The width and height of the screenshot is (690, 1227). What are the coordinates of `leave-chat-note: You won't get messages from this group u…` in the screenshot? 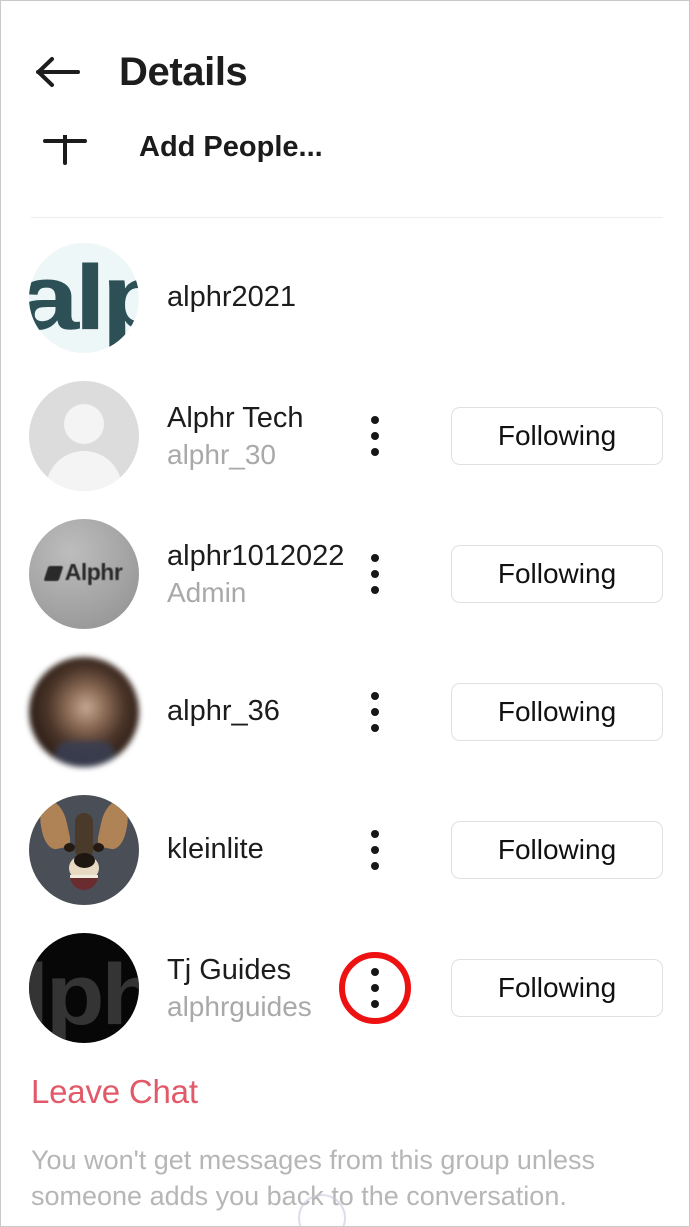 It's located at (313, 1178).